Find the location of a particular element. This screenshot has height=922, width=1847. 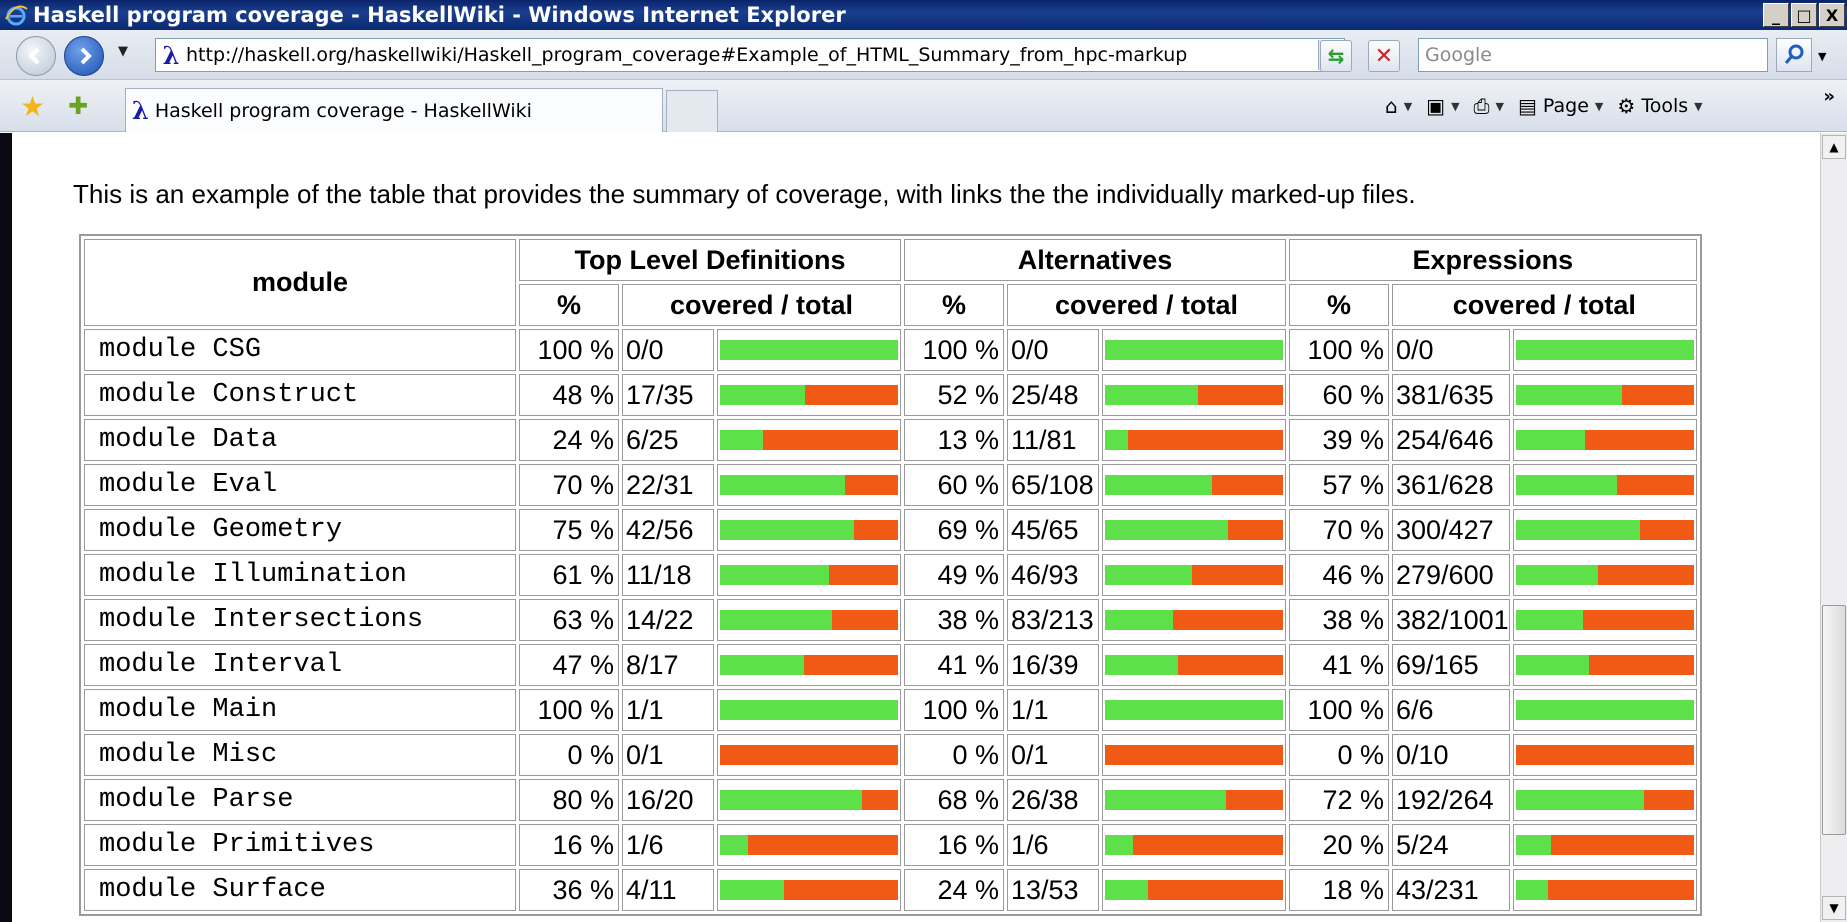

home-icon: ⌂ is located at coordinates (1391, 106).